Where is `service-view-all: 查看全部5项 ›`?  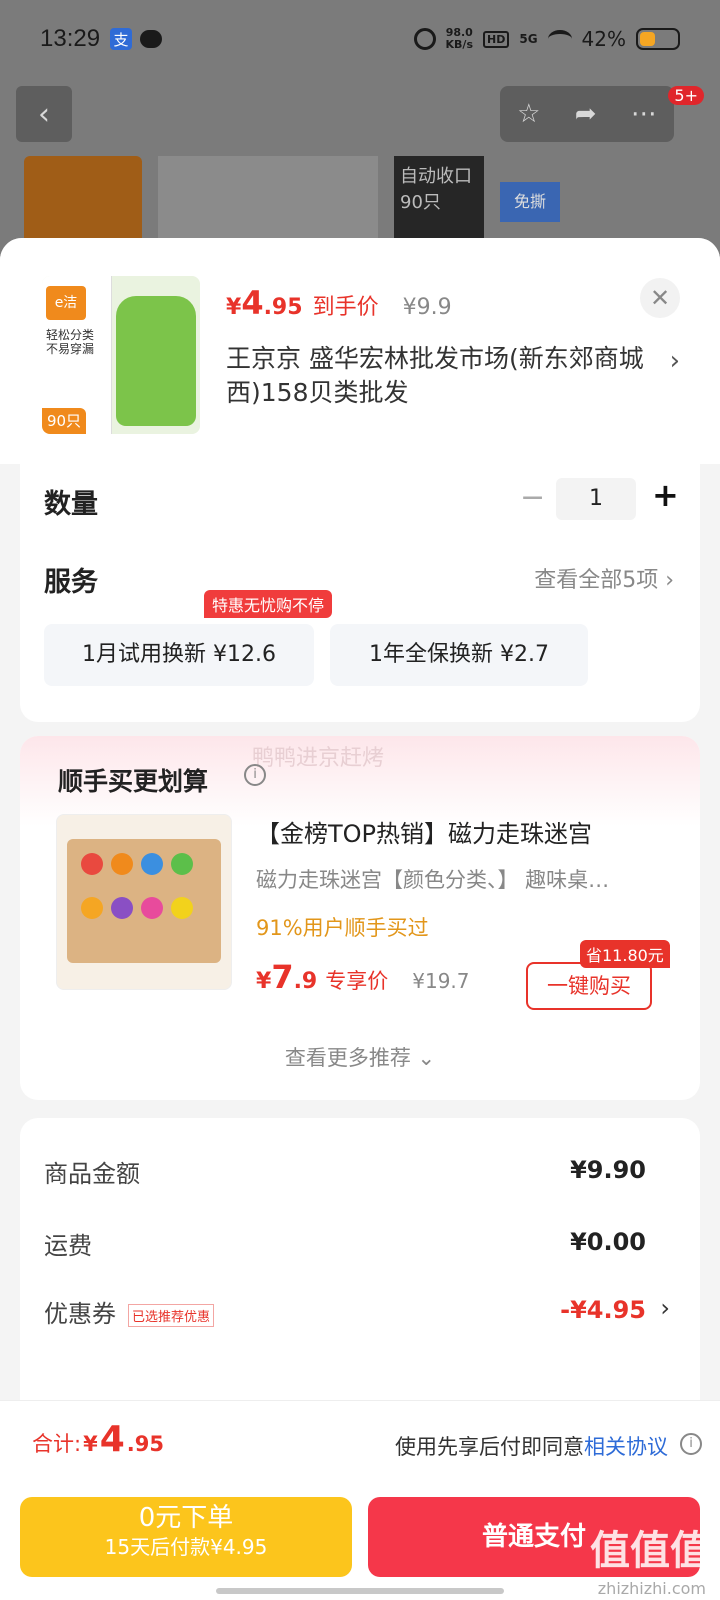 service-view-all: 查看全部5项 › is located at coordinates (604, 578).